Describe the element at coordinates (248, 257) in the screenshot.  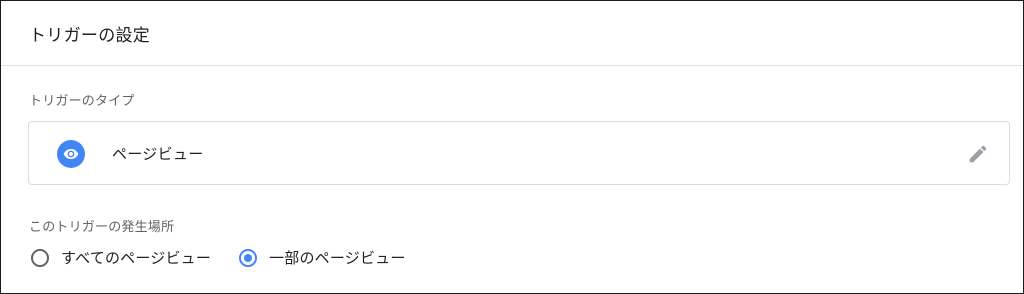
I see `radio-button-some` at that location.